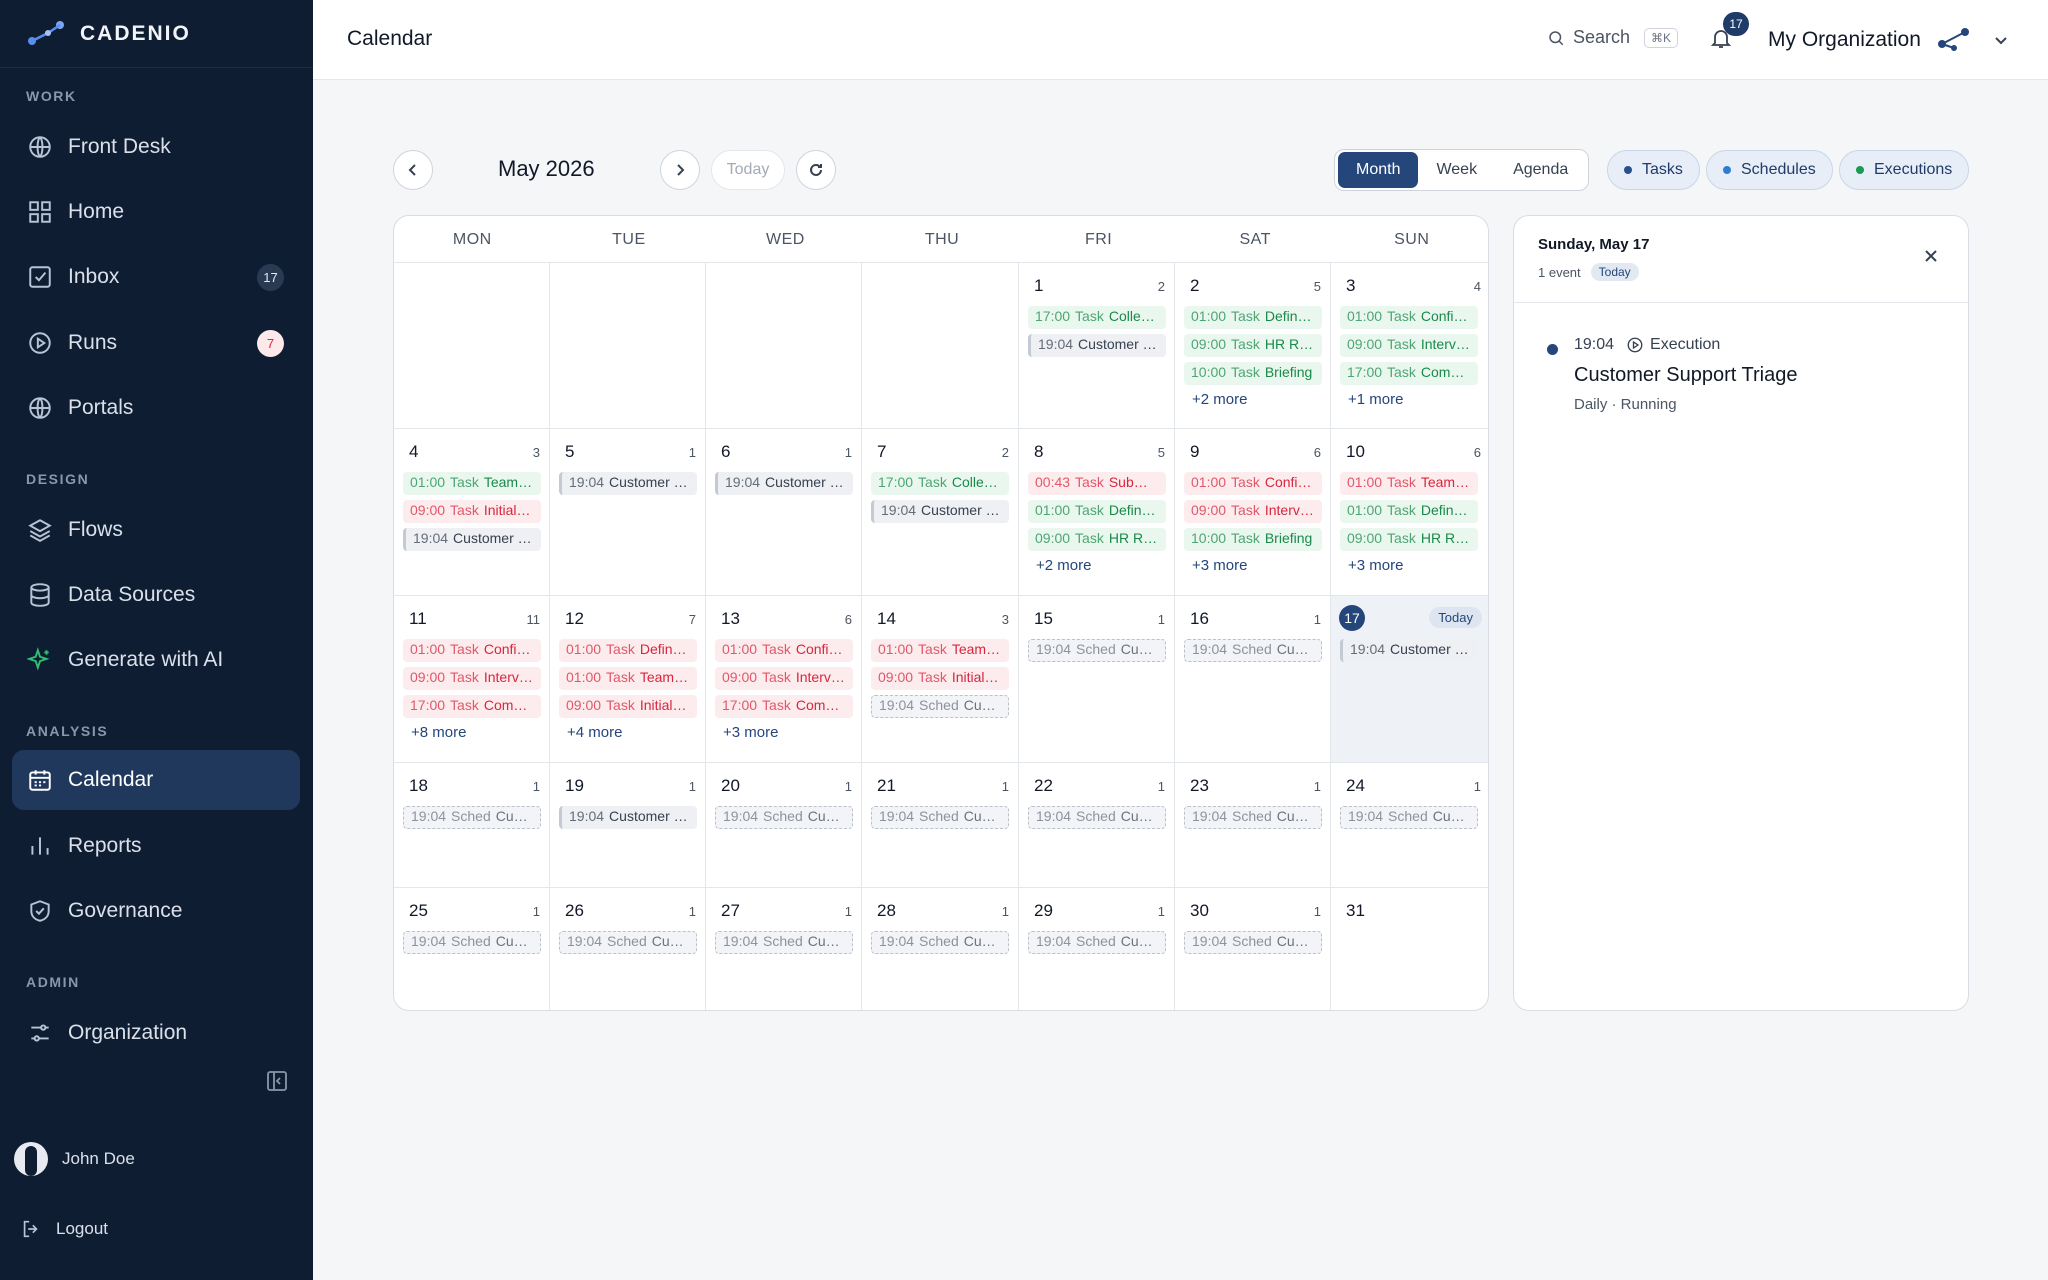 The image size is (2048, 1280). I want to click on day-cell: 30 1 19:04SchedCustomer Support Triage, so click(1253, 949).